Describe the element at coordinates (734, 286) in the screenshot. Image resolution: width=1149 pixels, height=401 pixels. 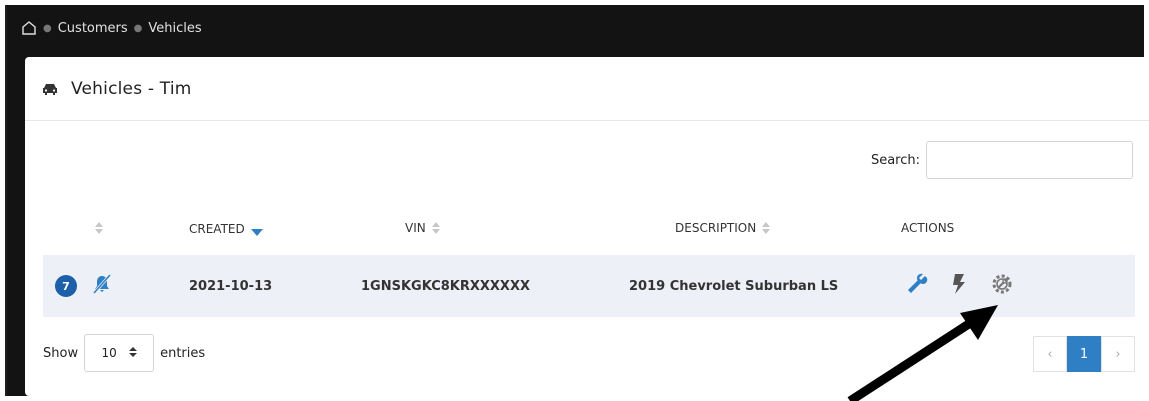
I see `description-cell: 2019 Chevrolet Suburban LS` at that location.